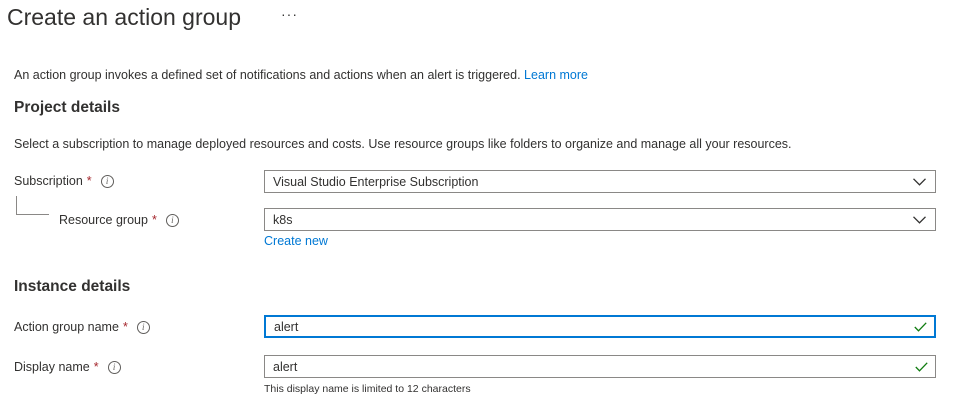 This screenshot has width=967, height=420. Describe the element at coordinates (600, 366) in the screenshot. I see `display-name-input: alert` at that location.